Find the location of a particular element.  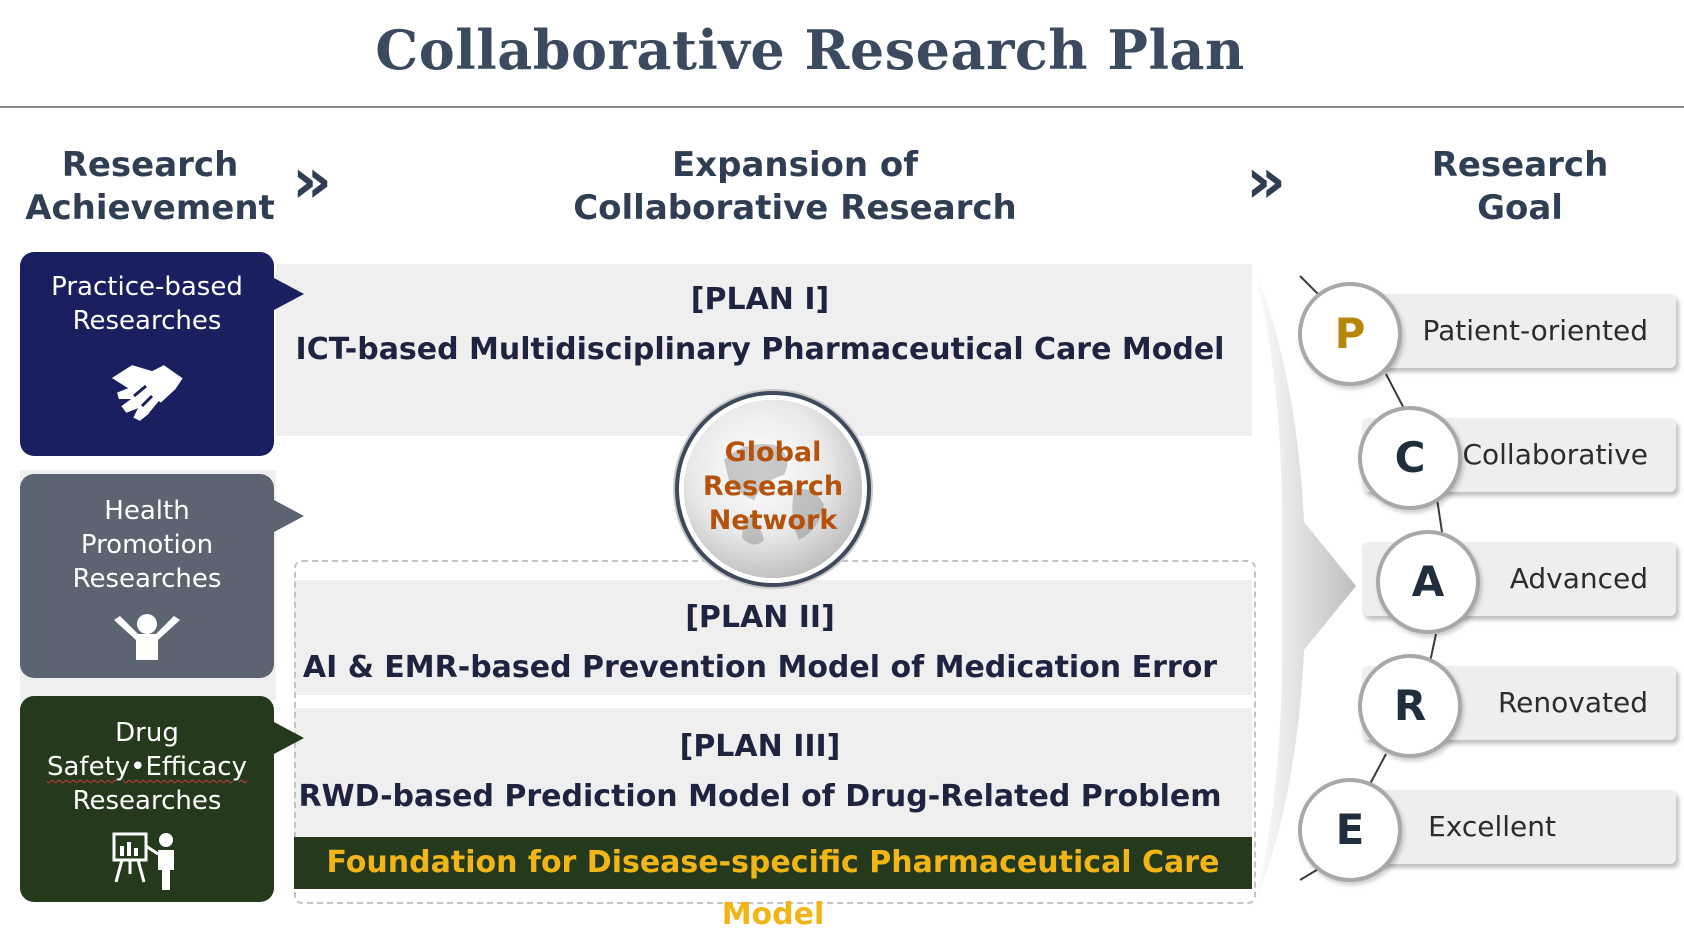

globe-icon: Global Research Network is located at coordinates (773, 489).